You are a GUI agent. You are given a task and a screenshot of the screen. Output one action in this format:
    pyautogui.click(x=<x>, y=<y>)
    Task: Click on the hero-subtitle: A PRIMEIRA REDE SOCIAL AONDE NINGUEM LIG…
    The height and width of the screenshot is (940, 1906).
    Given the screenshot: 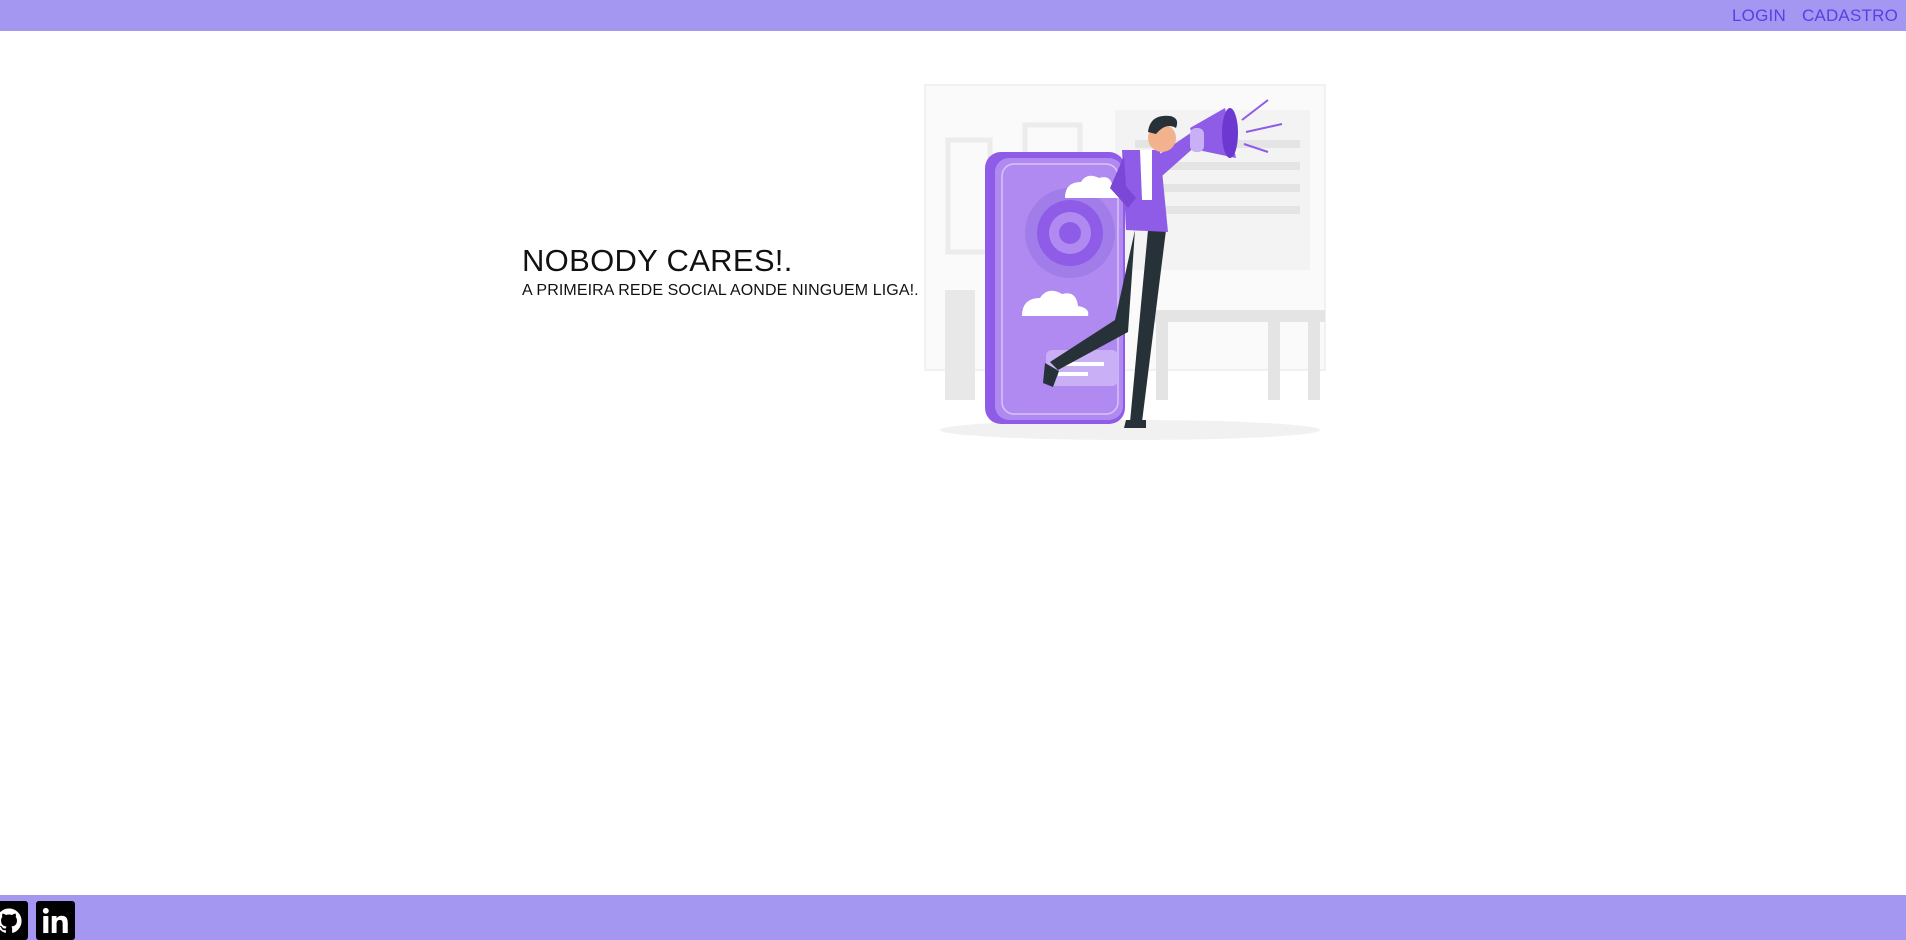 What is the action you would take?
    pyautogui.click(x=720, y=291)
    